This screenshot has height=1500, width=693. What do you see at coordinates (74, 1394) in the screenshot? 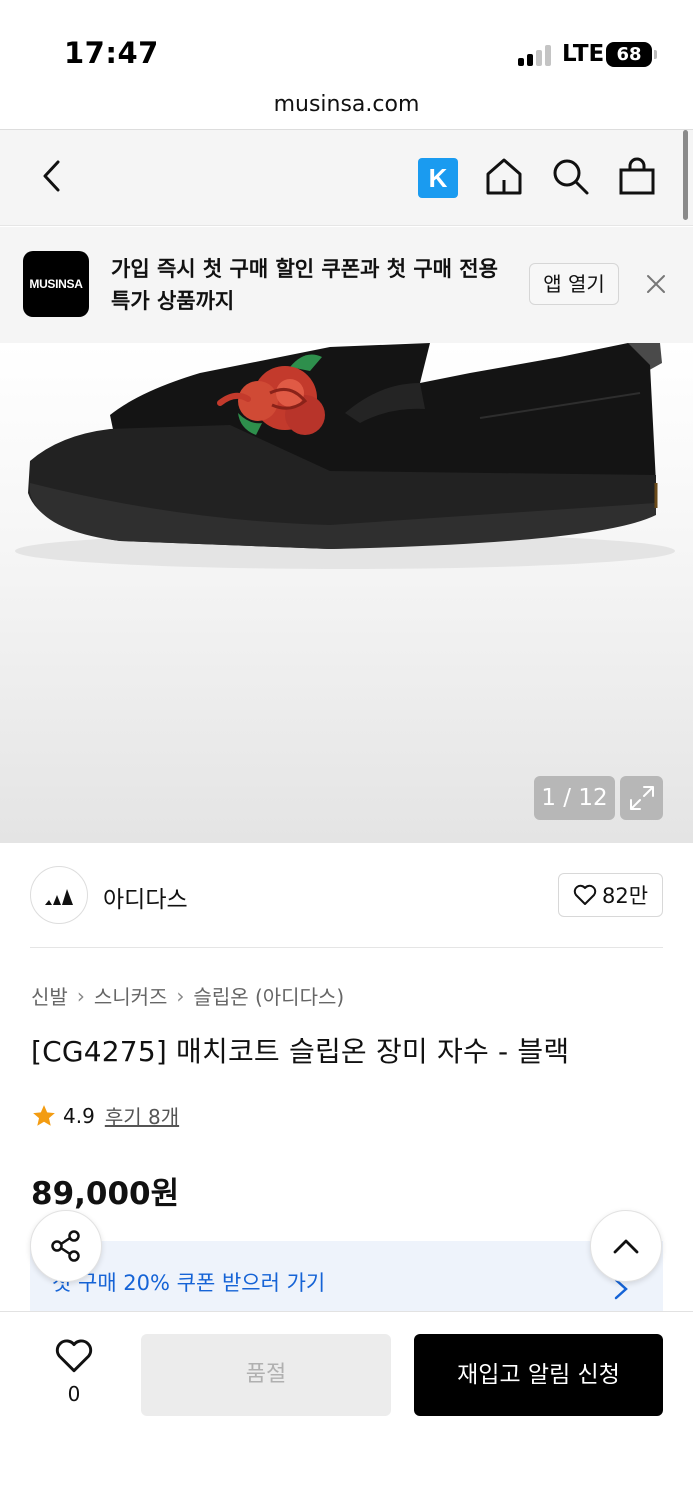
I see `wishlist-count: 0` at bounding box center [74, 1394].